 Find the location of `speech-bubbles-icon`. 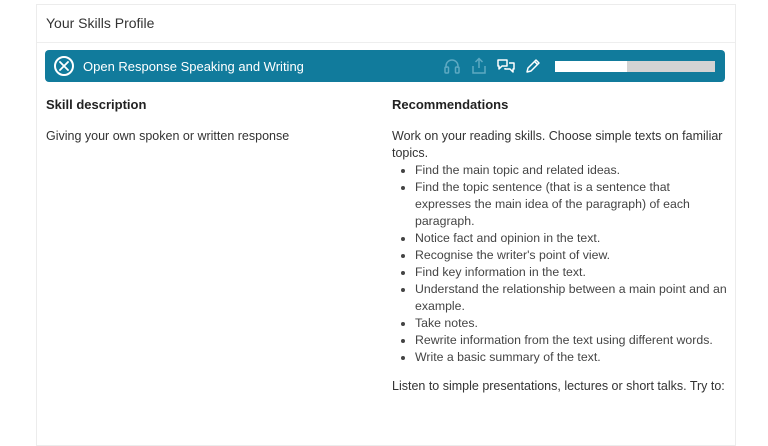

speech-bubbles-icon is located at coordinates (505, 66).